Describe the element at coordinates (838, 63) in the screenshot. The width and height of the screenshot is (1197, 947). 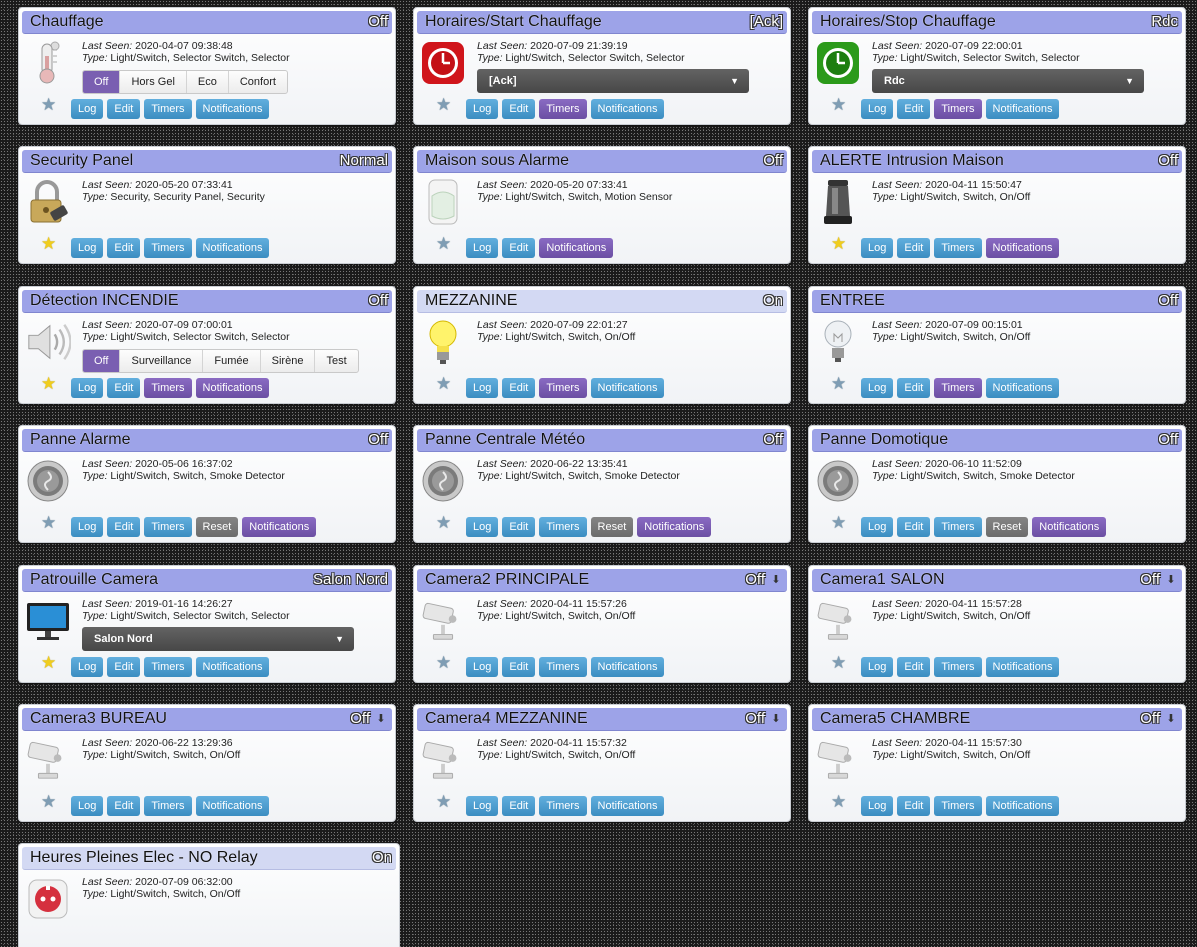
I see `green-clock-icon` at that location.